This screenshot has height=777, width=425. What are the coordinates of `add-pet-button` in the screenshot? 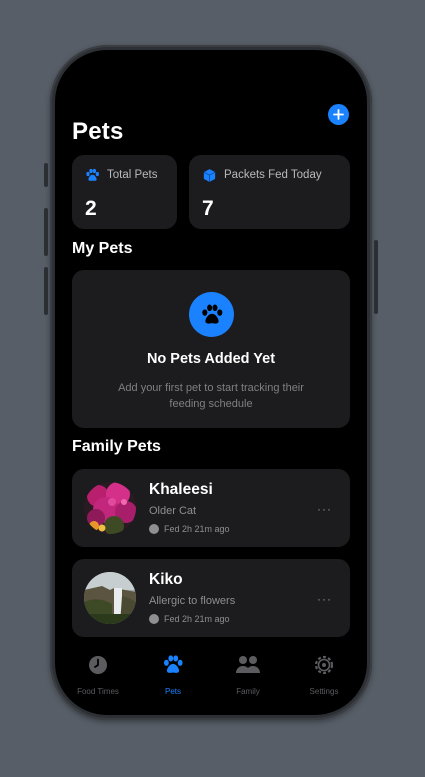 It's located at (338, 114).